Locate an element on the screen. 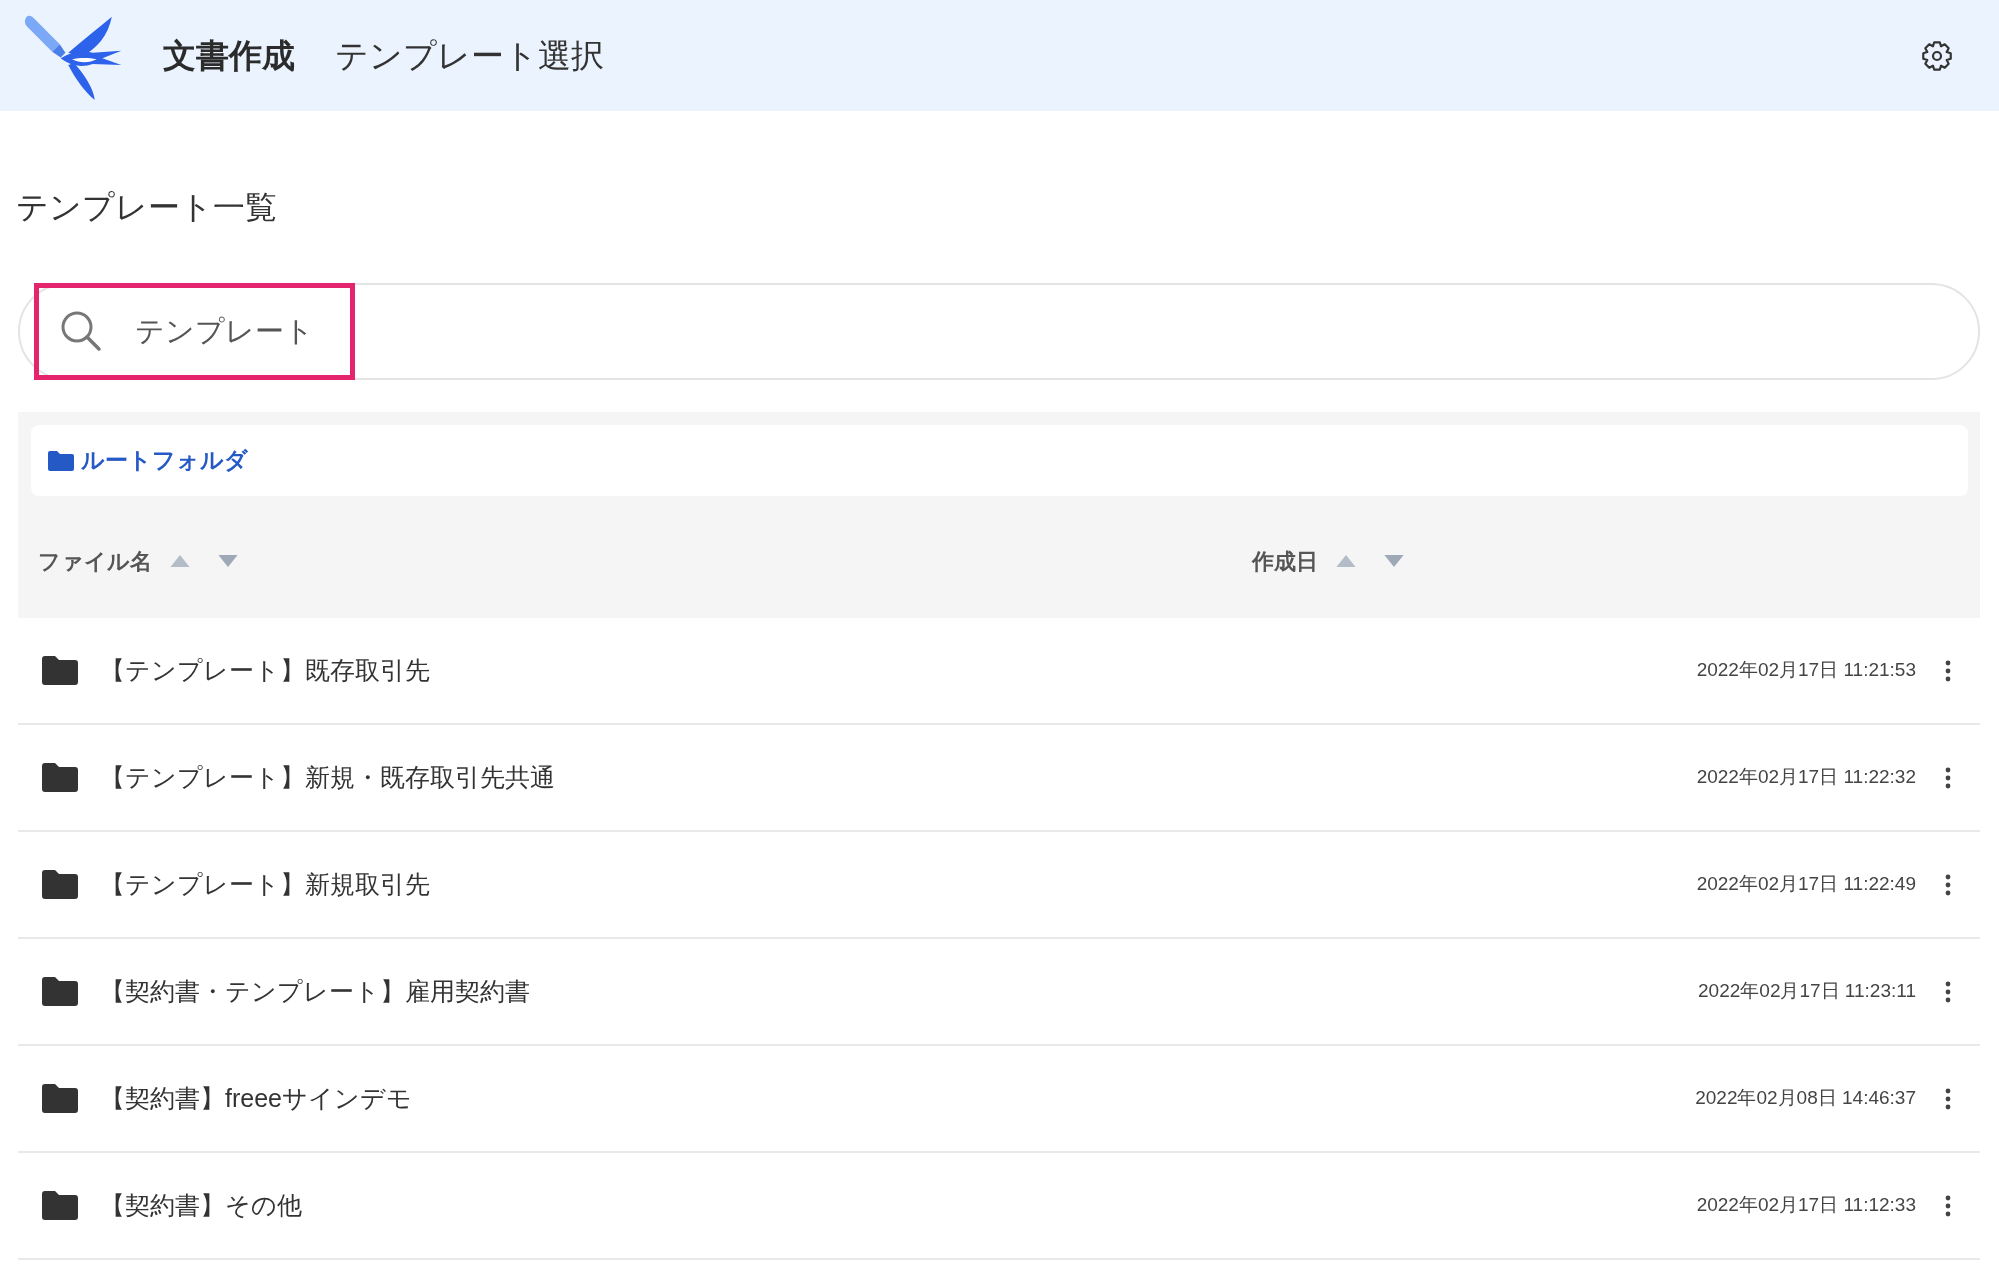 This screenshot has width=1999, height=1268. folder-name-link: 【テンプレート】新規・既存取引先共通 is located at coordinates (327, 777).